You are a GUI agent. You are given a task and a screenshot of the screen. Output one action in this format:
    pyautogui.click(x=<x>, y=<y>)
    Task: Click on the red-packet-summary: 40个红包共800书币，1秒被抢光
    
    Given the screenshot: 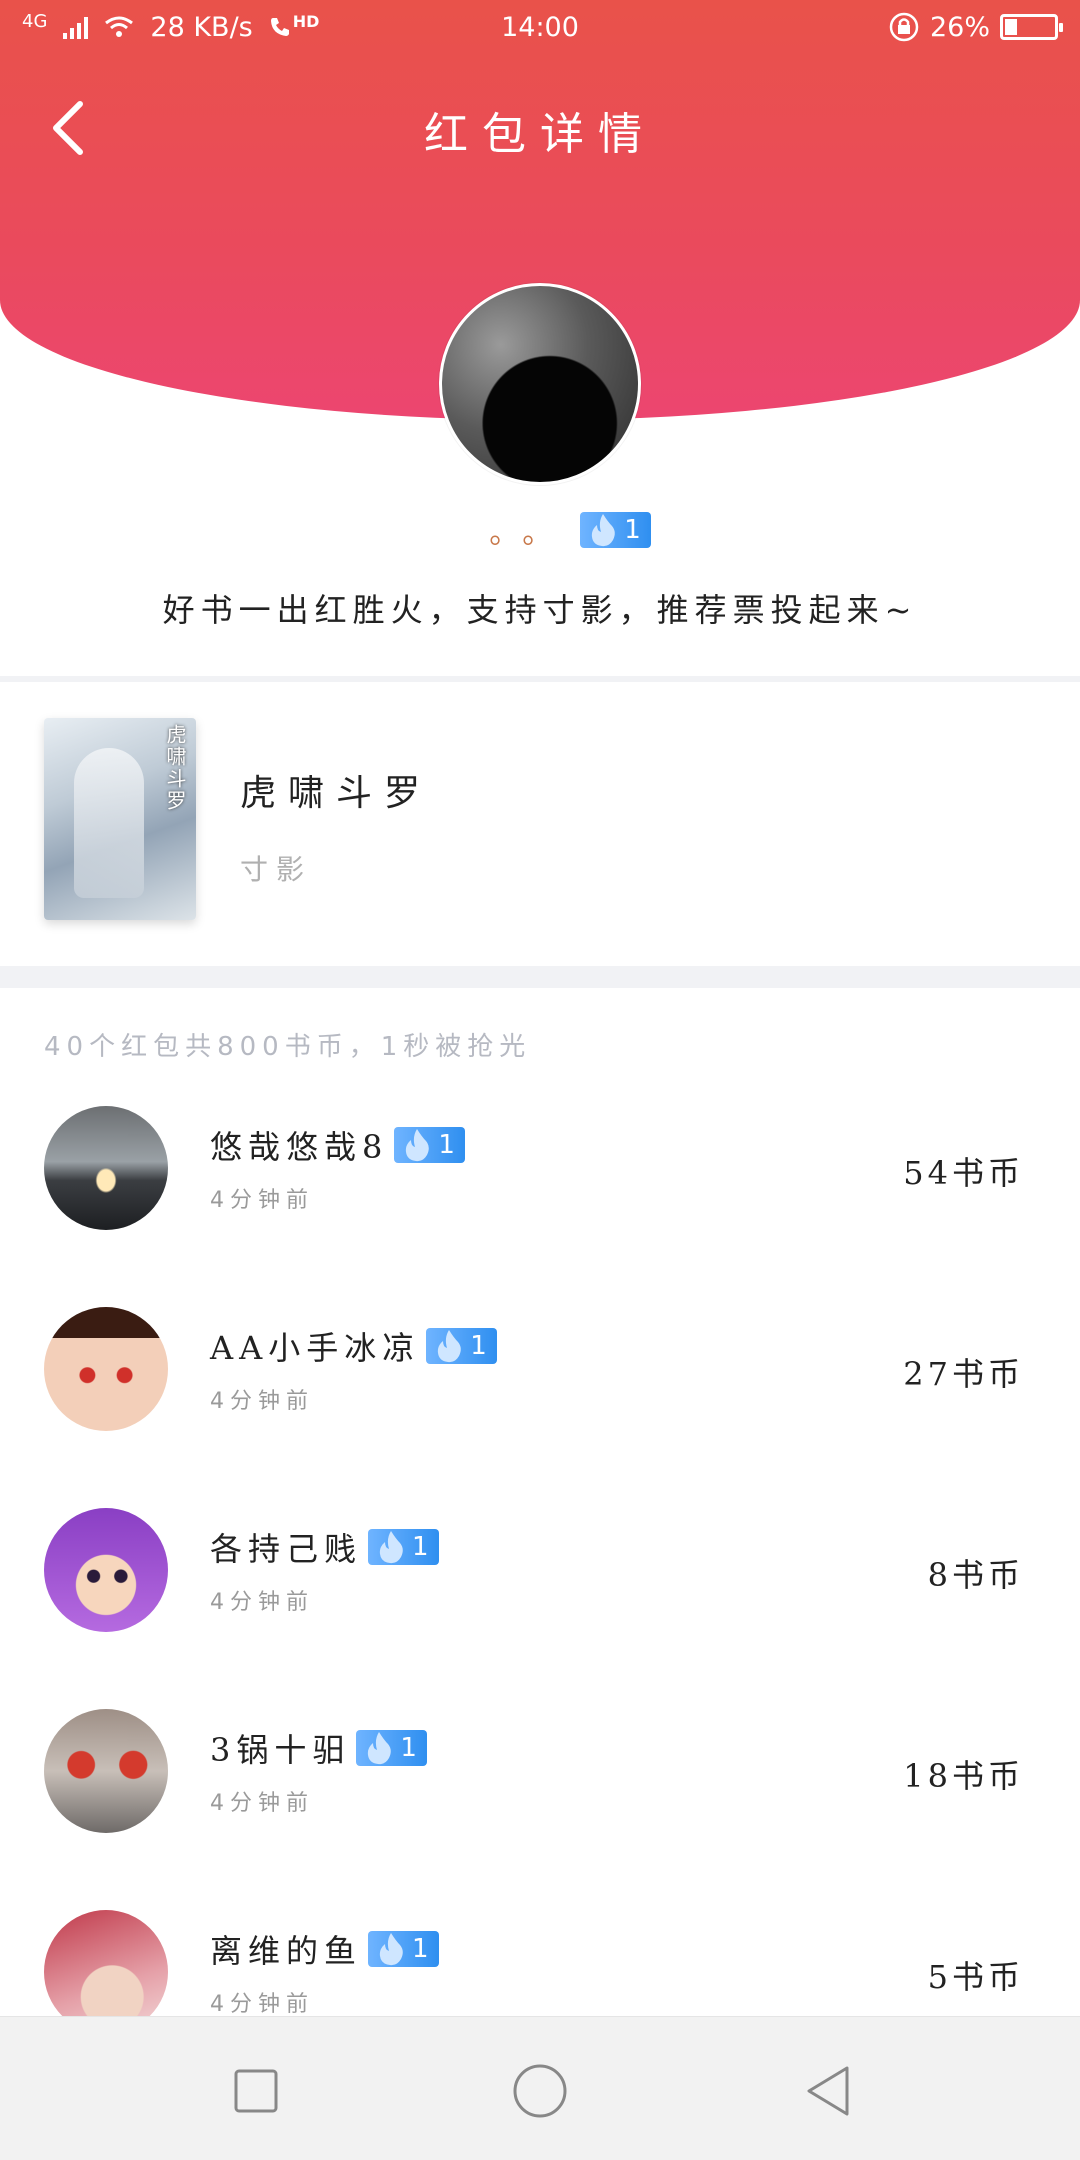 What is the action you would take?
    pyautogui.click(x=288, y=1047)
    